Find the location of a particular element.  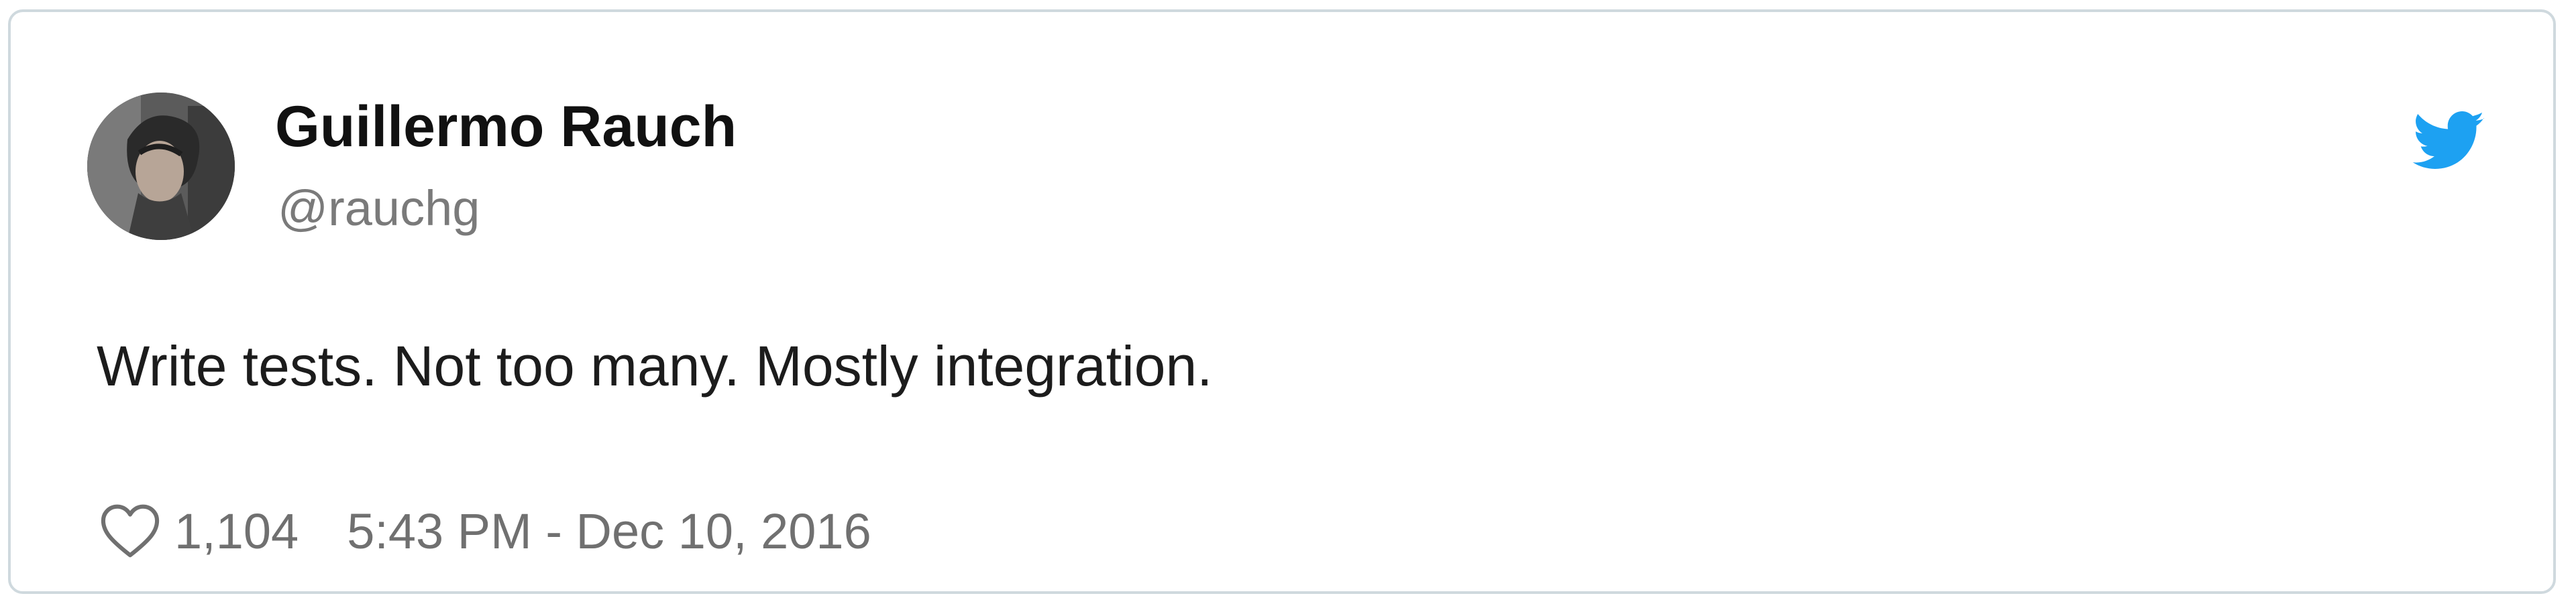

avatar-image is located at coordinates (161, 166).